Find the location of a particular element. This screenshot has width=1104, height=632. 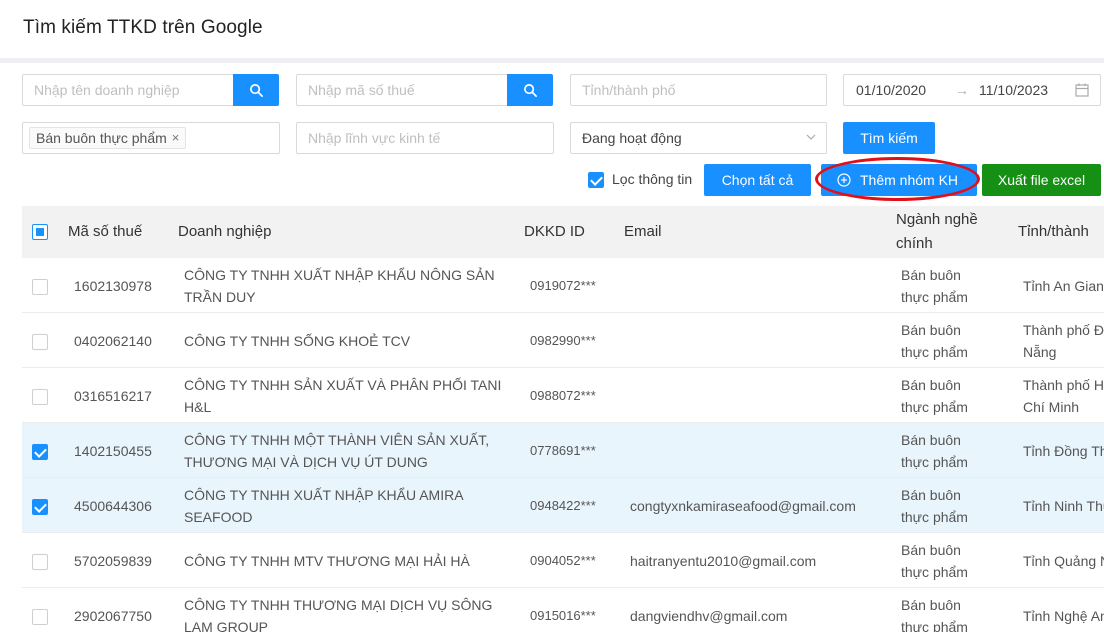

tax-code-search-button is located at coordinates (530, 90).